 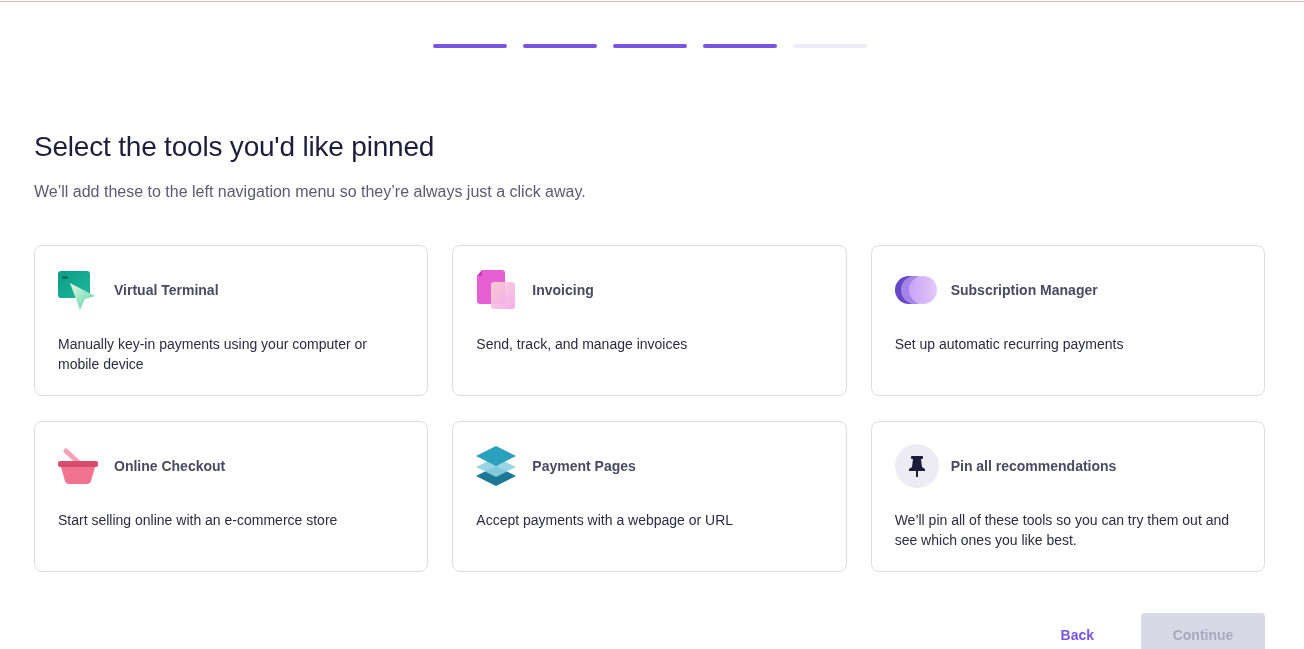 I want to click on tool-title: Invoicing, so click(x=563, y=290).